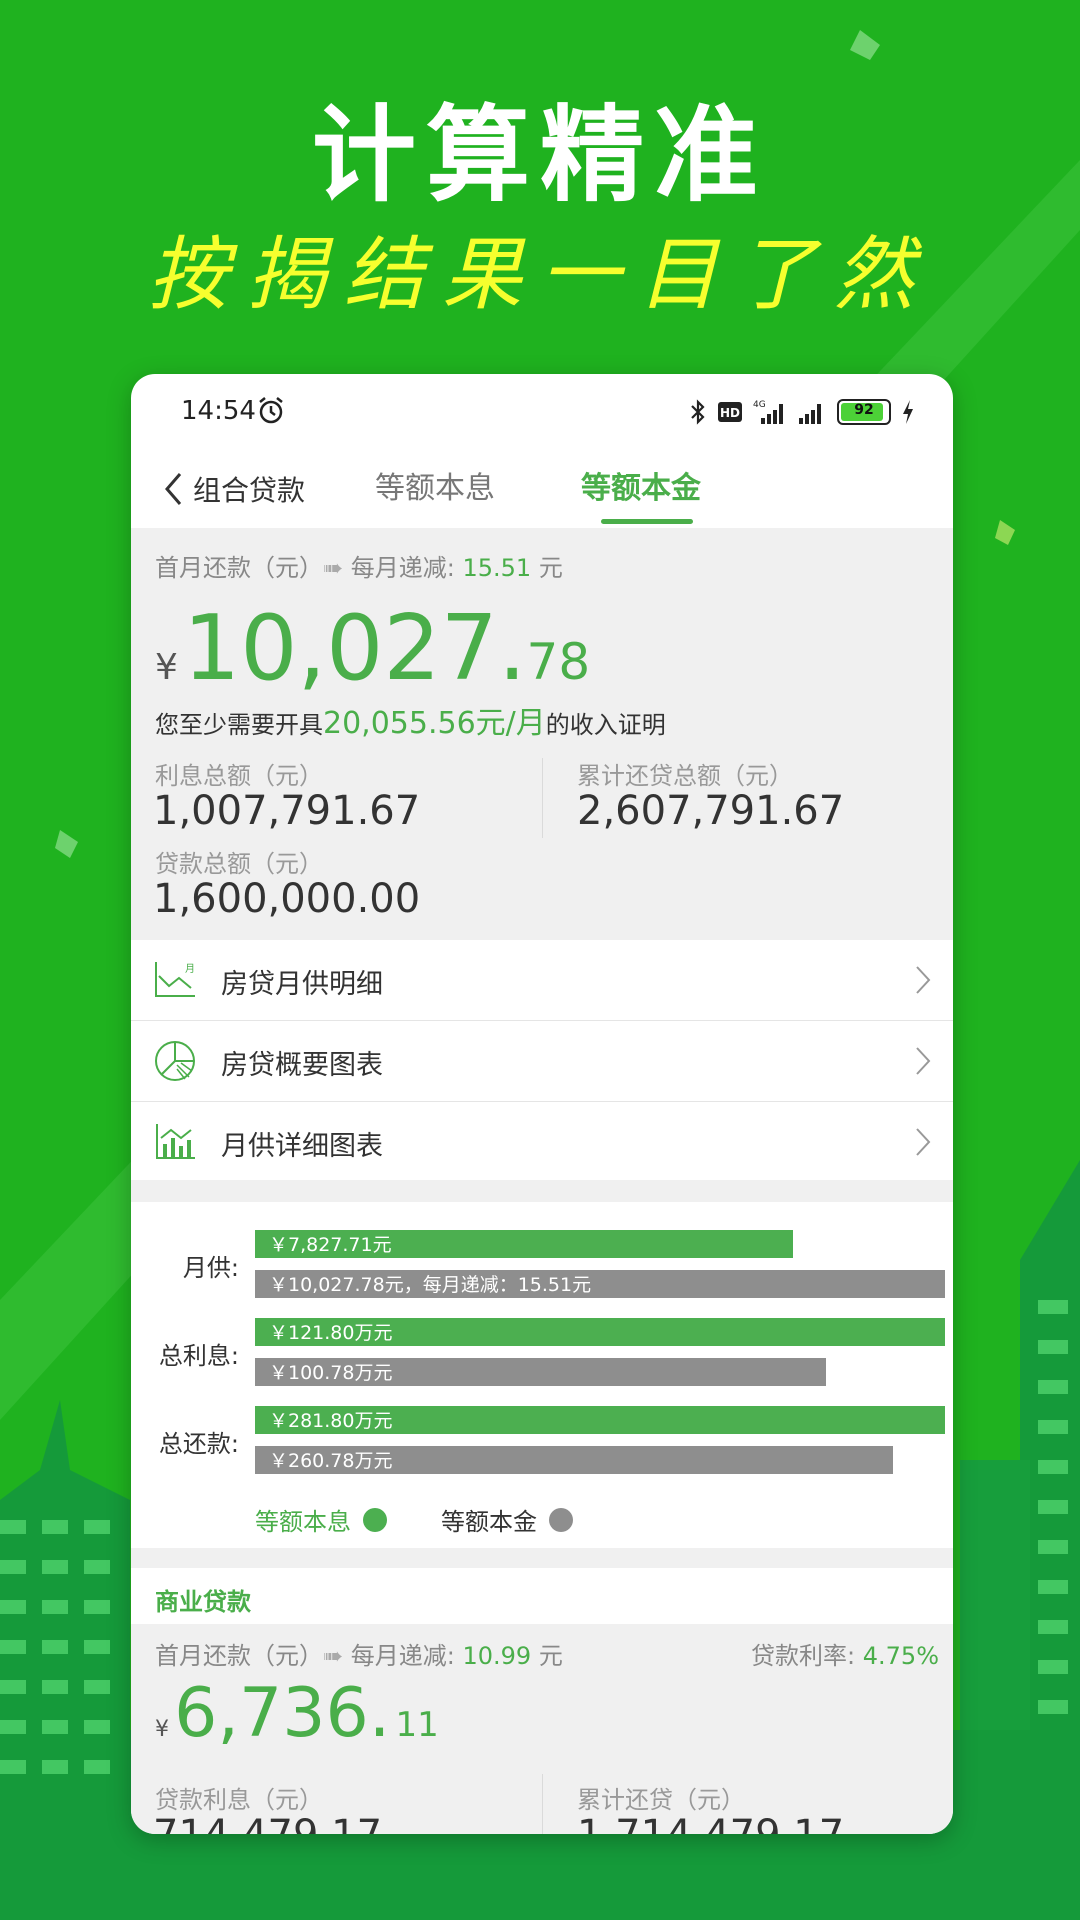 This screenshot has height=1920, width=1080. What do you see at coordinates (302, 1146) in the screenshot?
I see `menu-label: 月供详细图表` at bounding box center [302, 1146].